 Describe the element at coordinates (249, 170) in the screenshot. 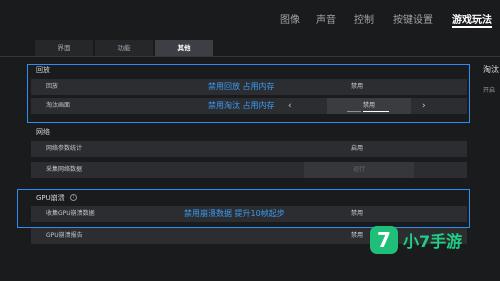

I see `setting-row-collect-network-data: 采集网络数据 运行` at that location.